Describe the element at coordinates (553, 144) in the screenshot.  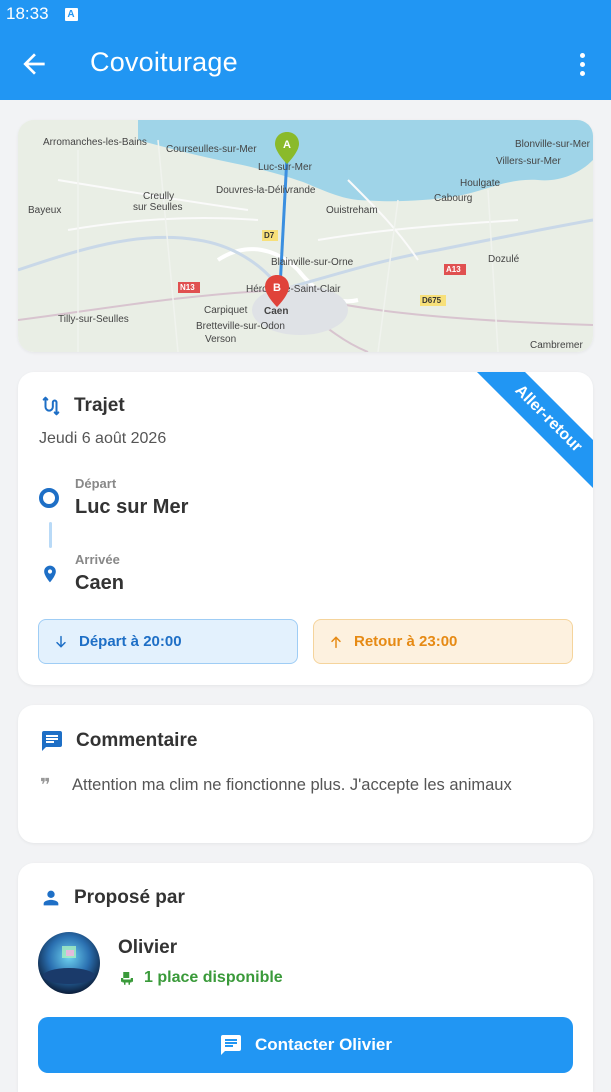
I see `svg-text: Blonville-sur-Mer` at that location.